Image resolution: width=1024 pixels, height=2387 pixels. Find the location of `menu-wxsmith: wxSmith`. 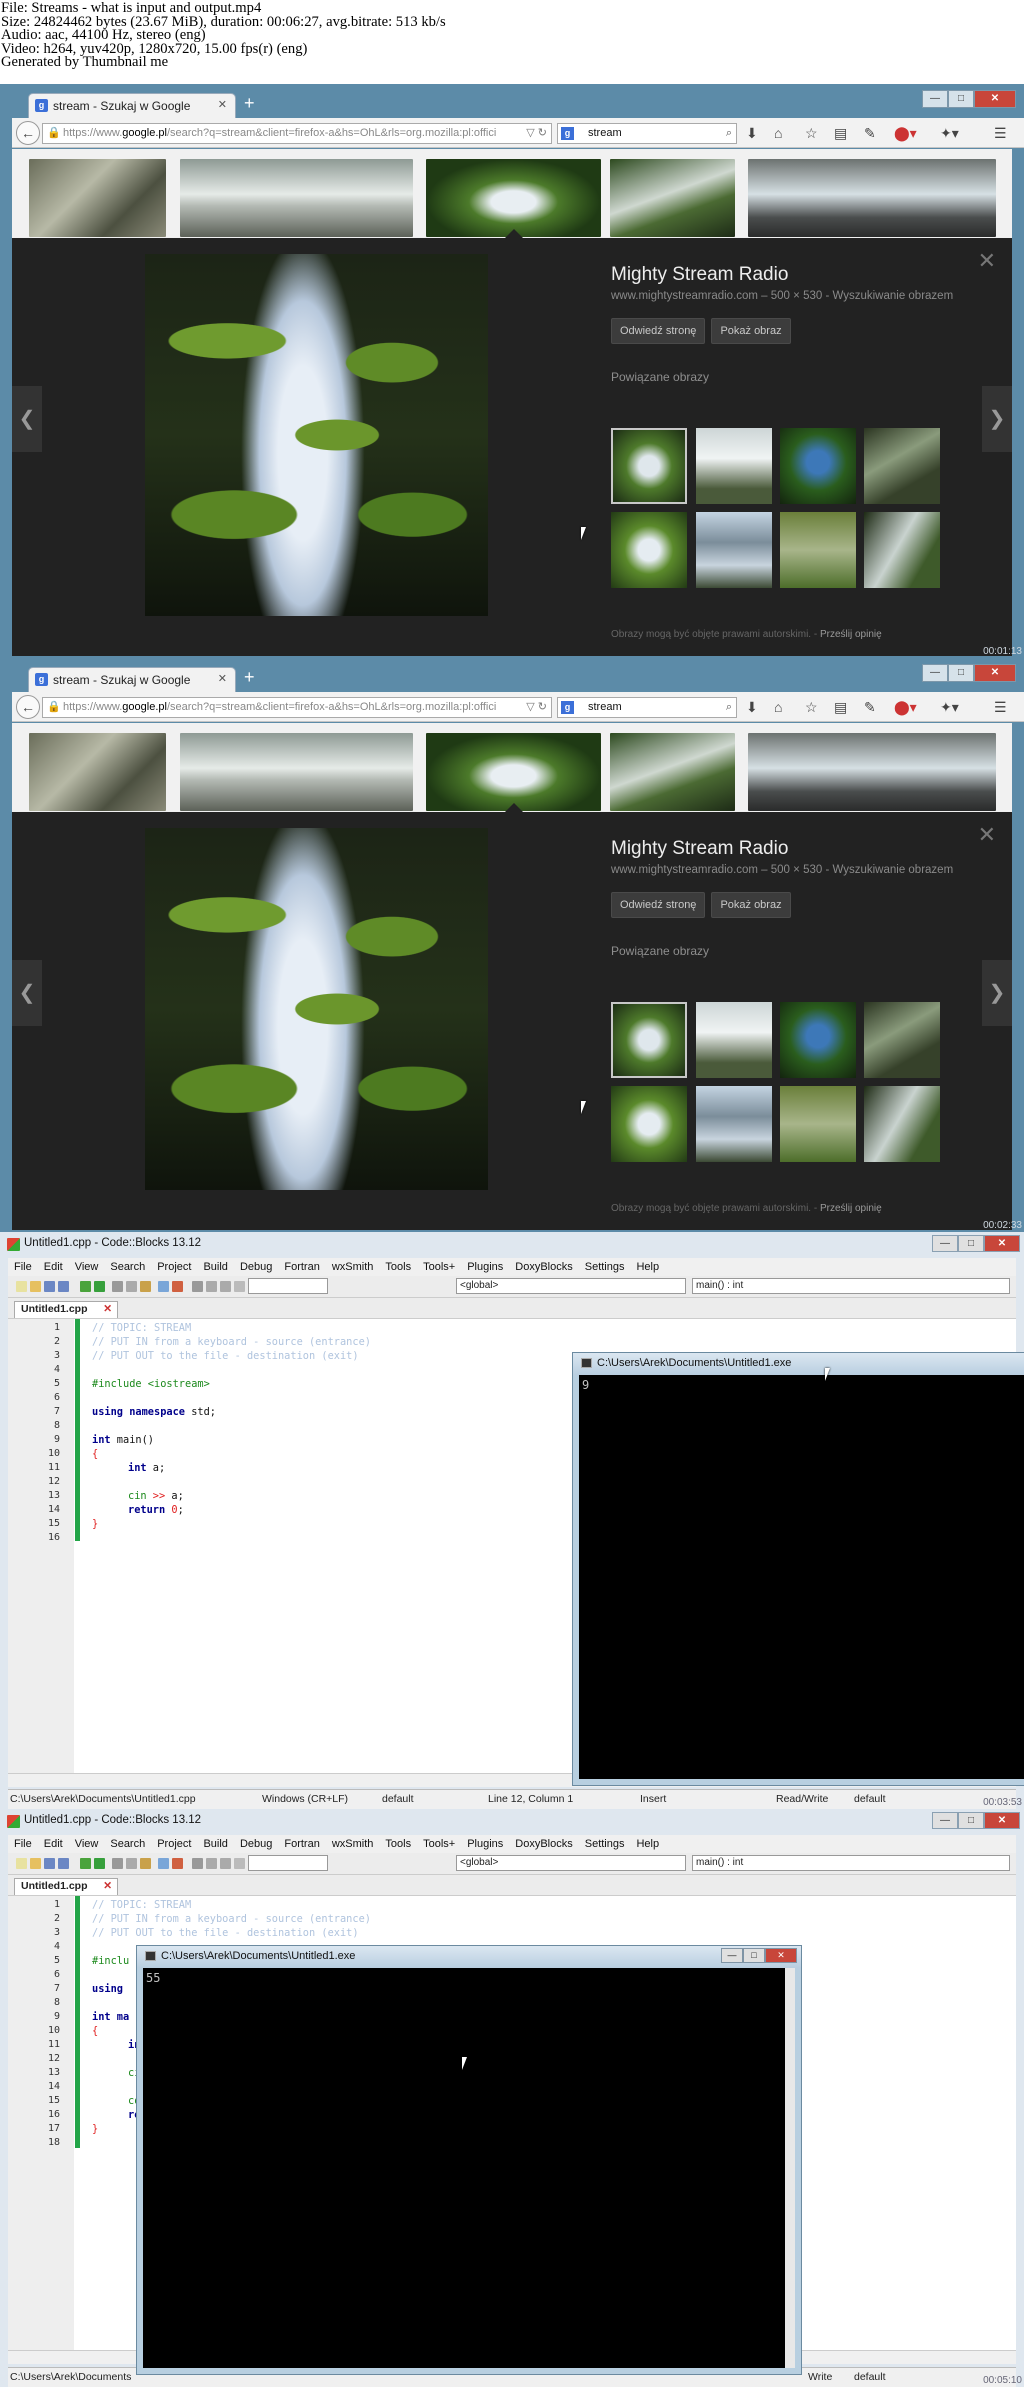

menu-wxsmith: wxSmith is located at coordinates (353, 1267).